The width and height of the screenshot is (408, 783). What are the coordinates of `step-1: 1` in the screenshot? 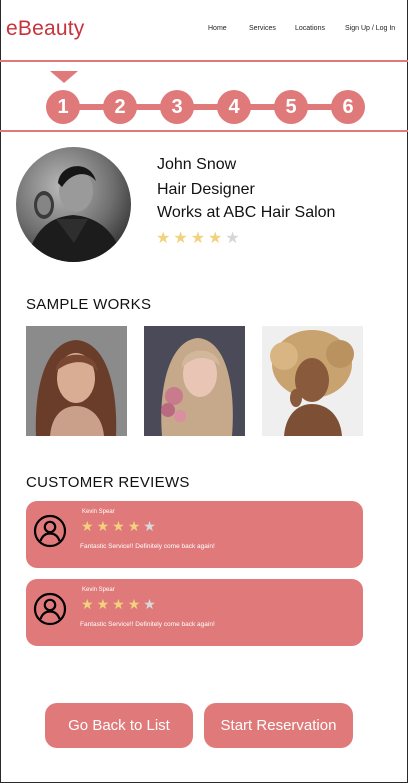 It's located at (63, 107).